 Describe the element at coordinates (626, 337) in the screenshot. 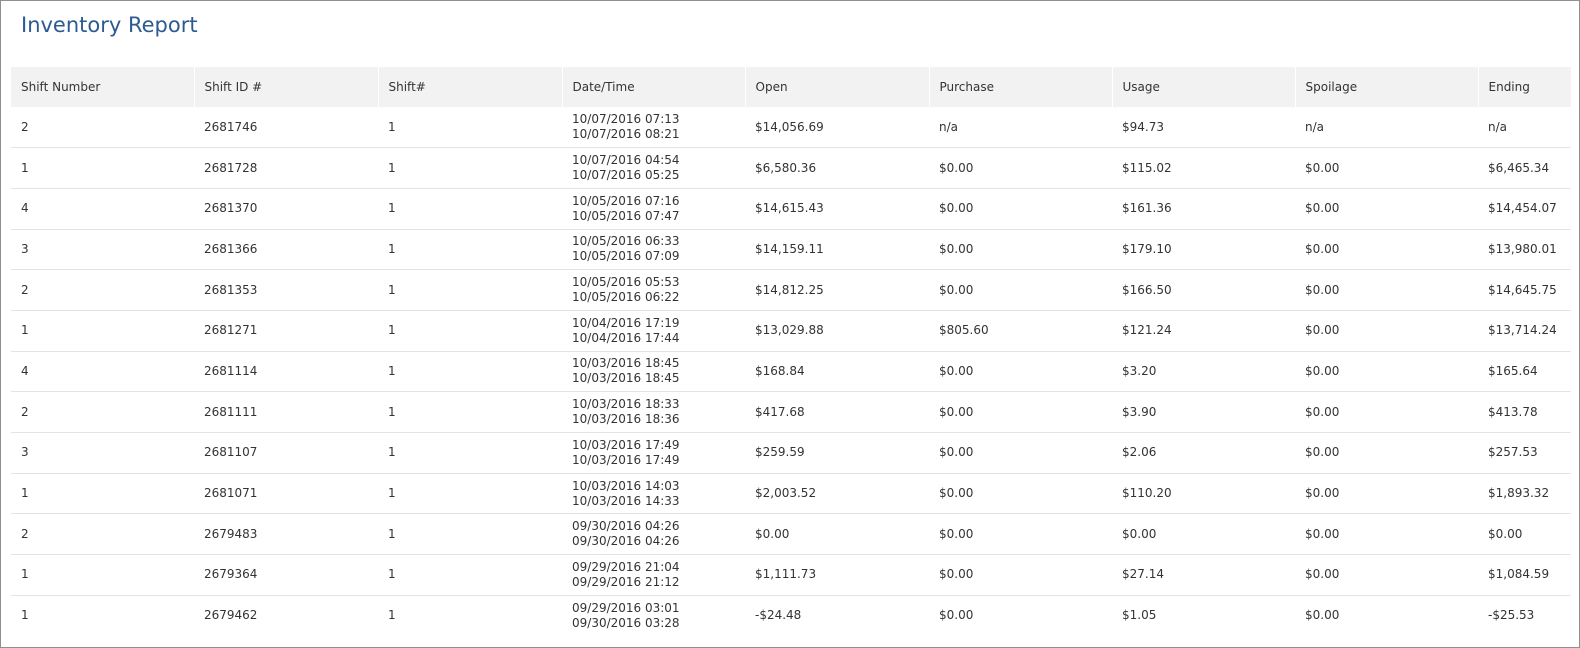

I see `end-time: 10/04/2016 17:44` at that location.